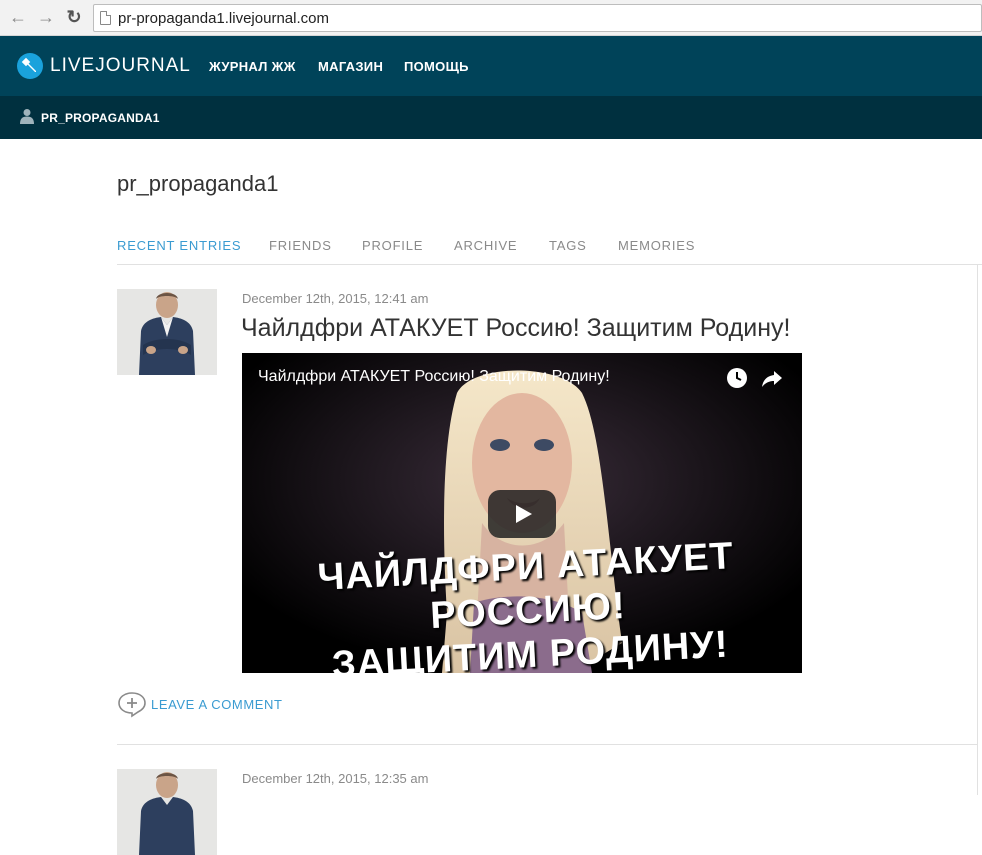  What do you see at coordinates (46, 17) in the screenshot?
I see `forward-arrow-icon: →` at bounding box center [46, 17].